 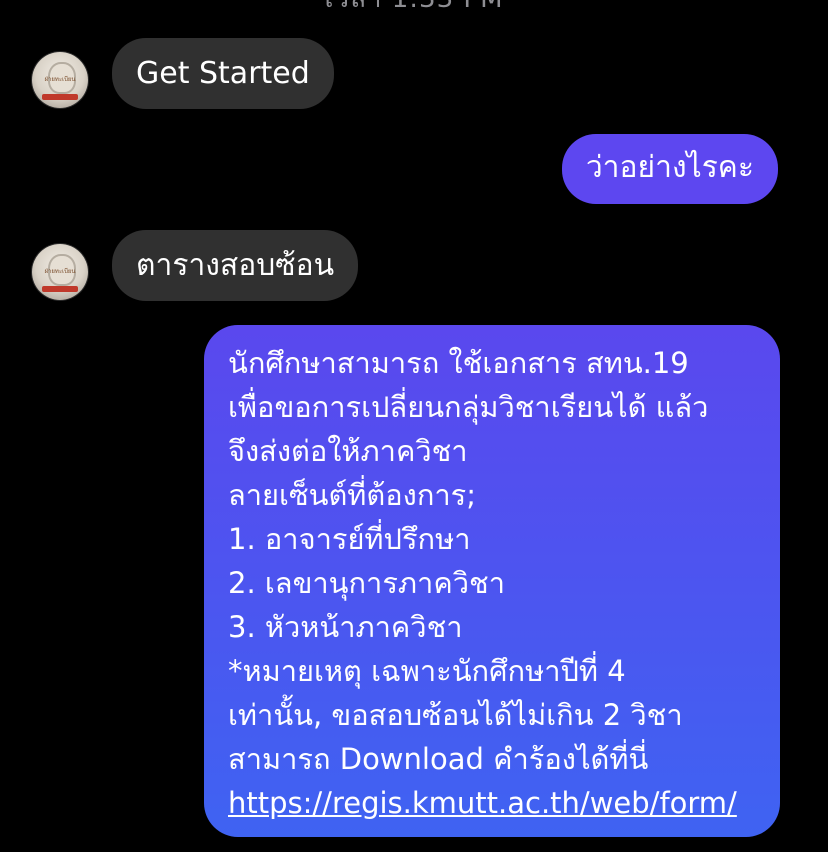 I want to click on outgoing-message-bubble: ว่าอย่างไรคะ, so click(x=669, y=169).